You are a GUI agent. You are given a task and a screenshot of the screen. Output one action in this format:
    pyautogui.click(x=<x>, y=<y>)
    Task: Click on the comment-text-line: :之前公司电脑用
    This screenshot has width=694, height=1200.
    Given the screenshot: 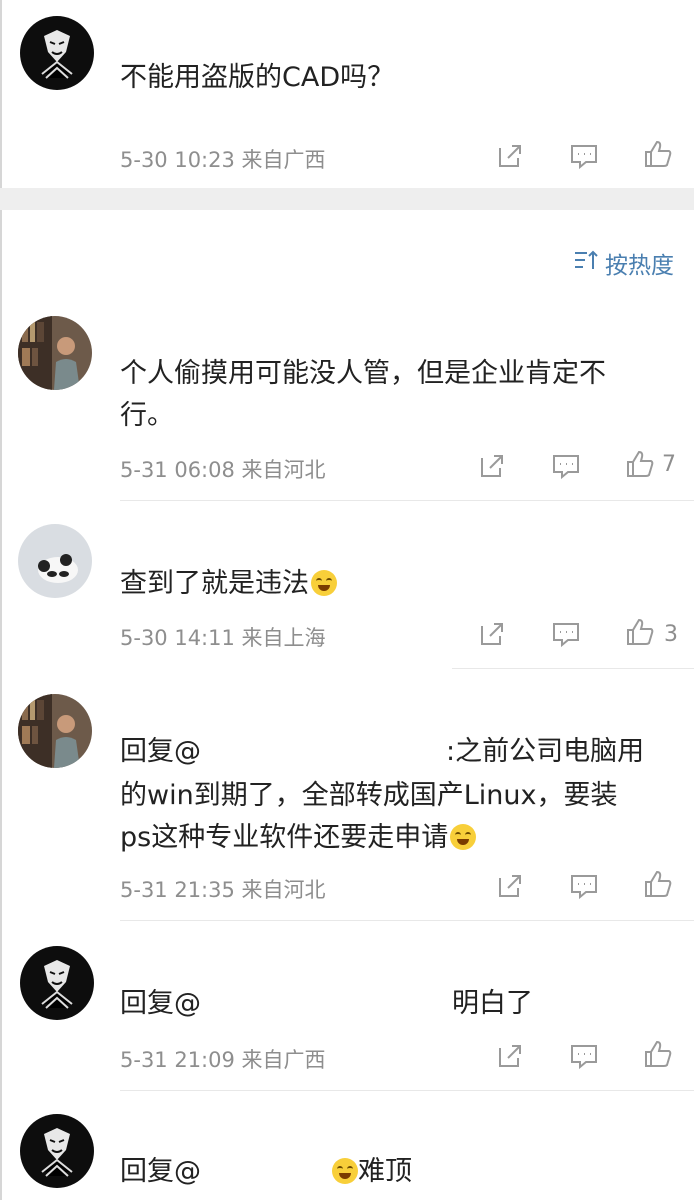 What is the action you would take?
    pyautogui.click(x=545, y=751)
    